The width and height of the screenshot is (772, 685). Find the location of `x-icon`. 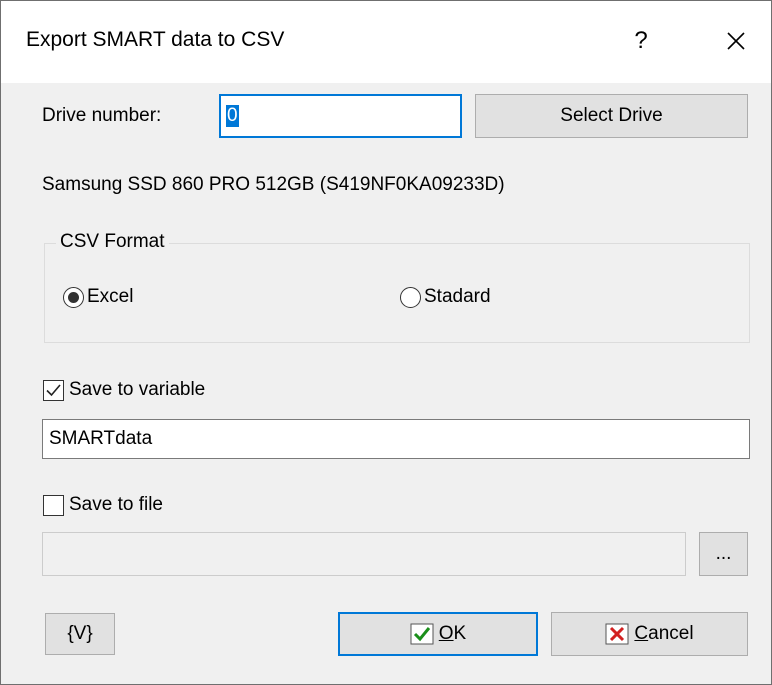

x-icon is located at coordinates (617, 634).